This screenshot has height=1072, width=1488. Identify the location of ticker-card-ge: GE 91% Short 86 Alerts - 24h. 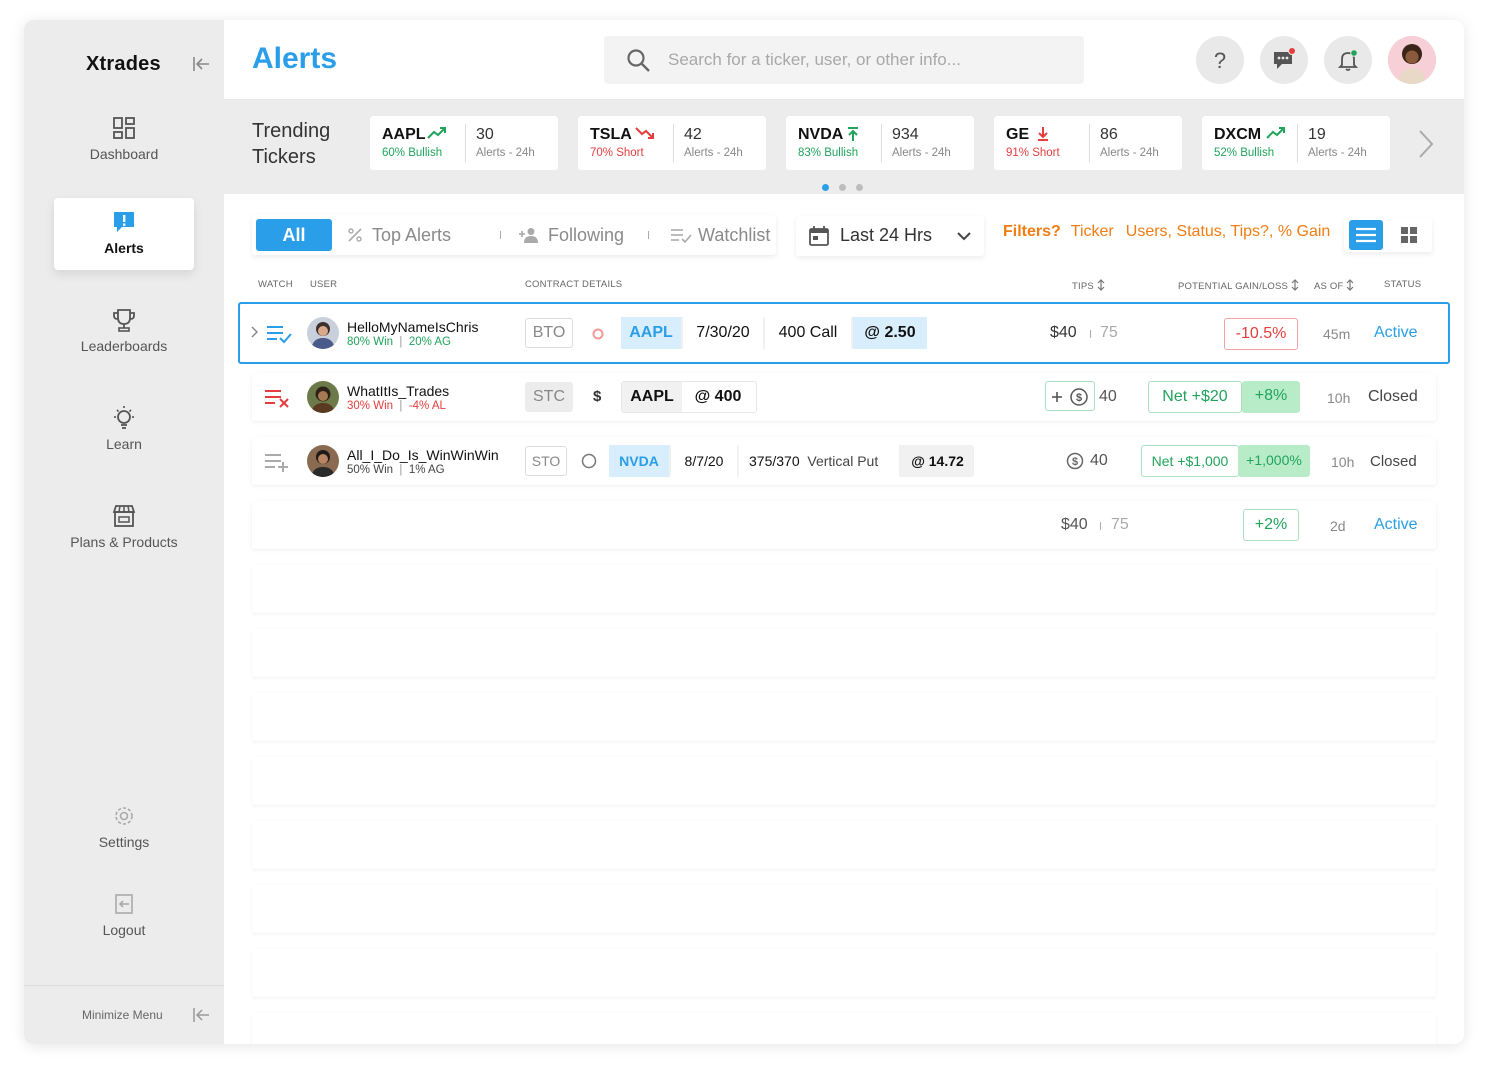
(1088, 143).